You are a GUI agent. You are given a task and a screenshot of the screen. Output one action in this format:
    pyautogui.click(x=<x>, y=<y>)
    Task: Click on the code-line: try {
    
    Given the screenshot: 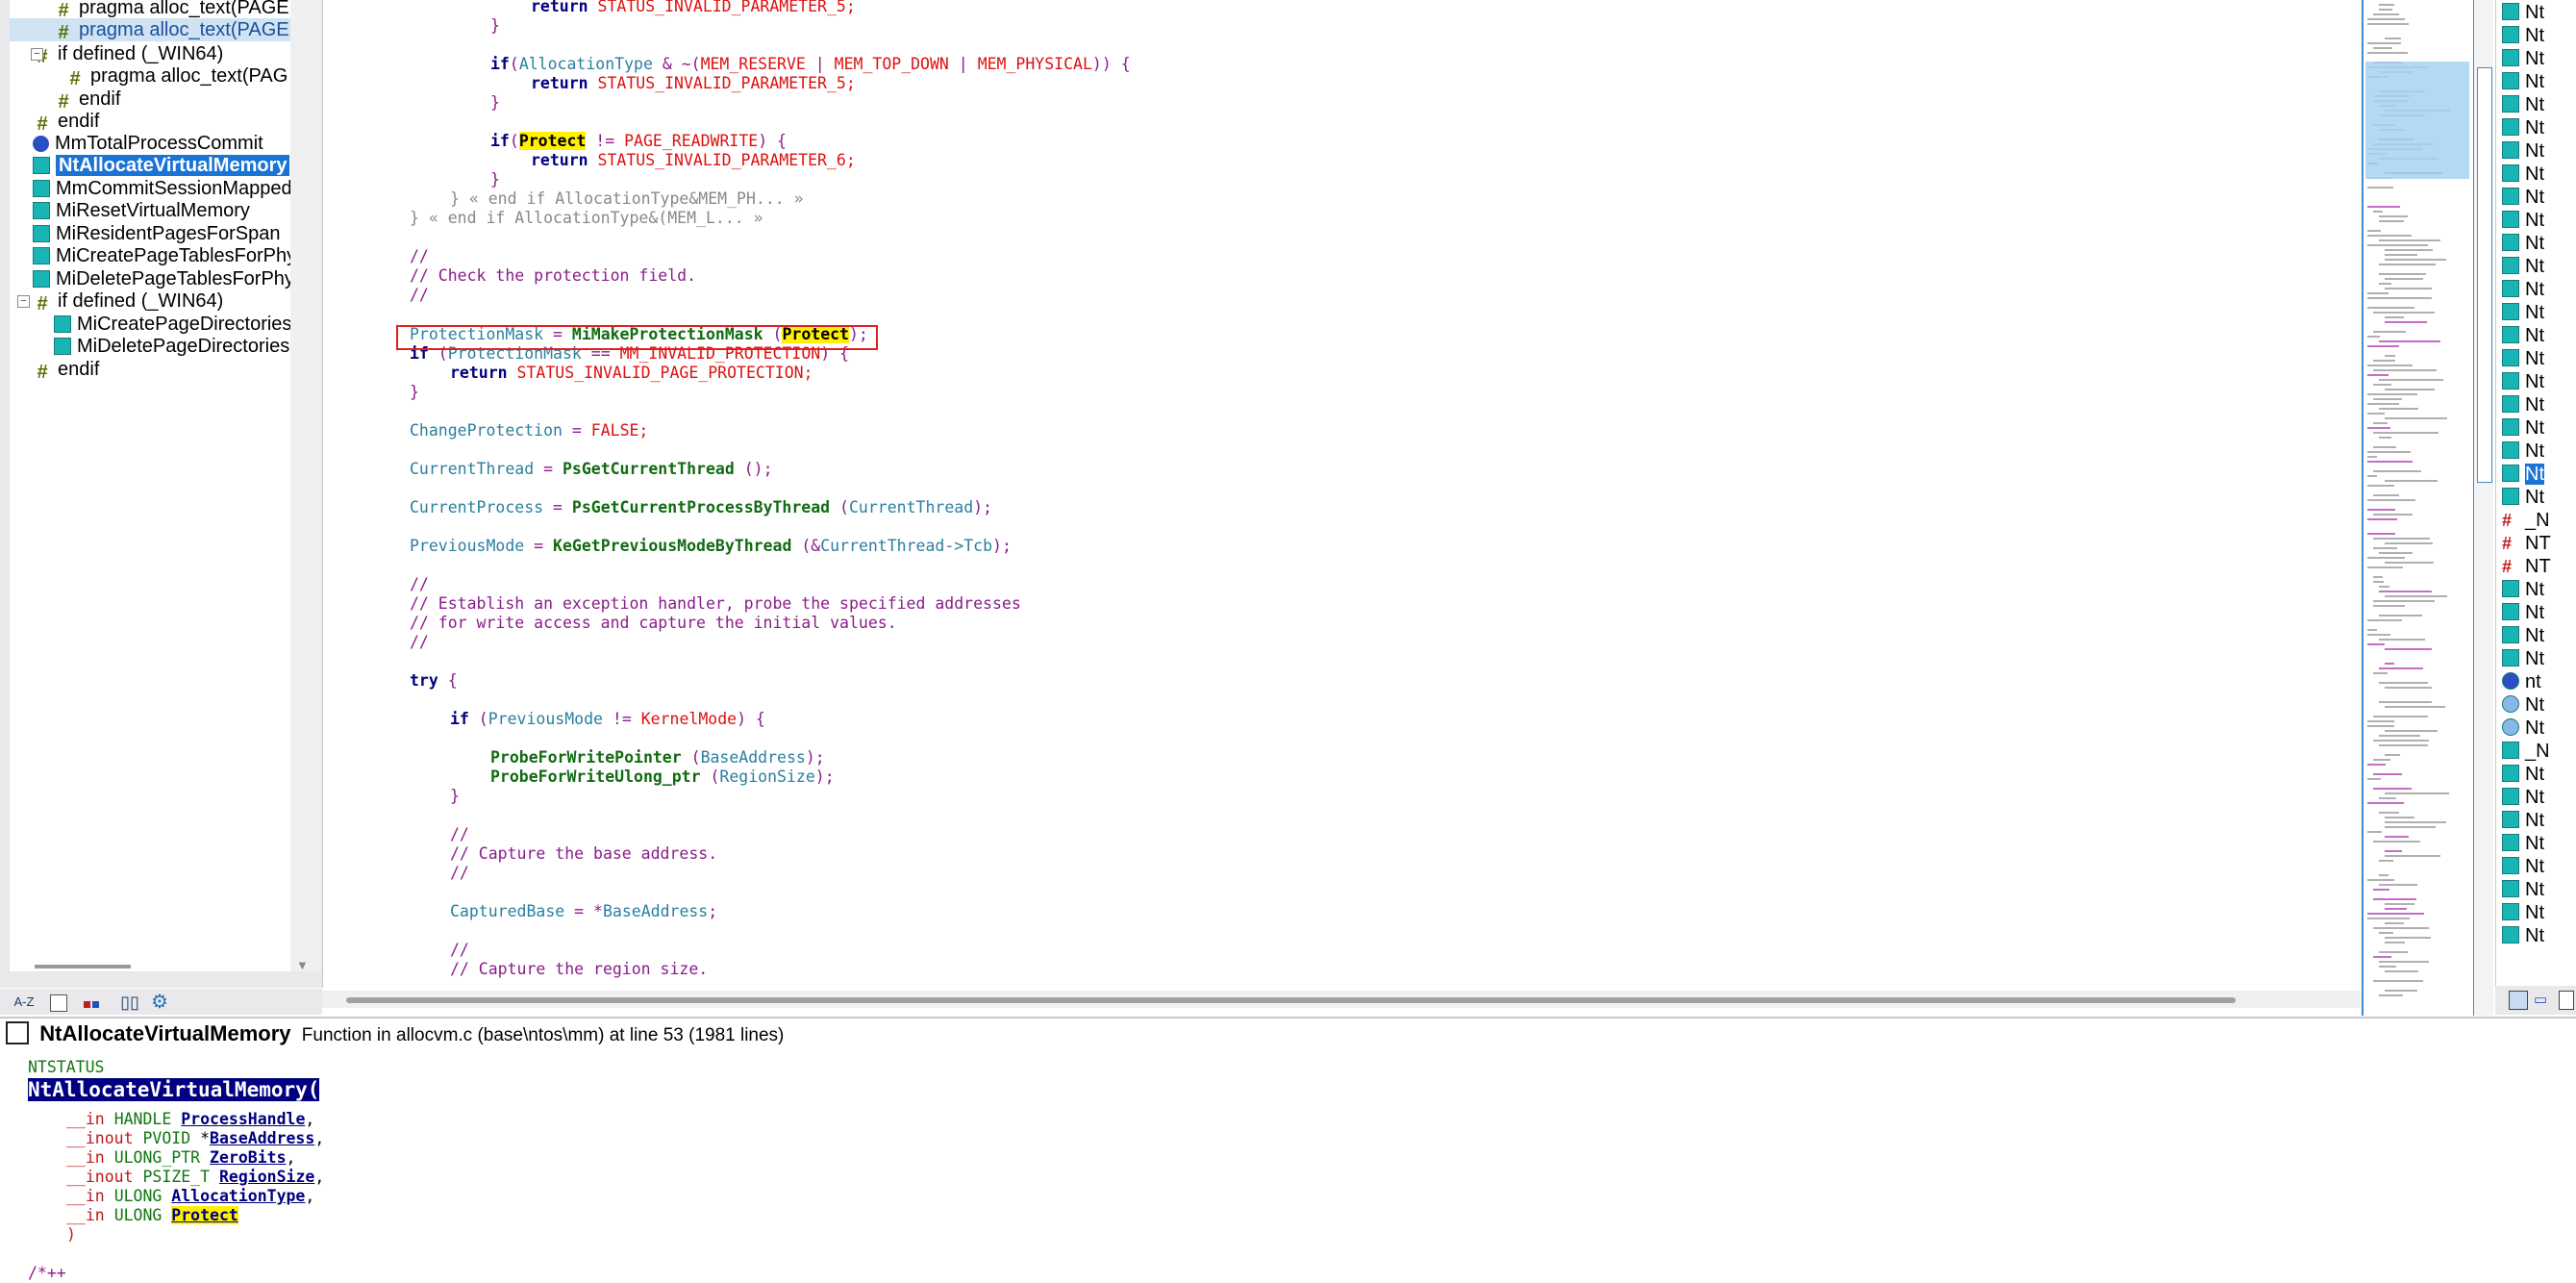 What is the action you would take?
    pyautogui.click(x=434, y=681)
    